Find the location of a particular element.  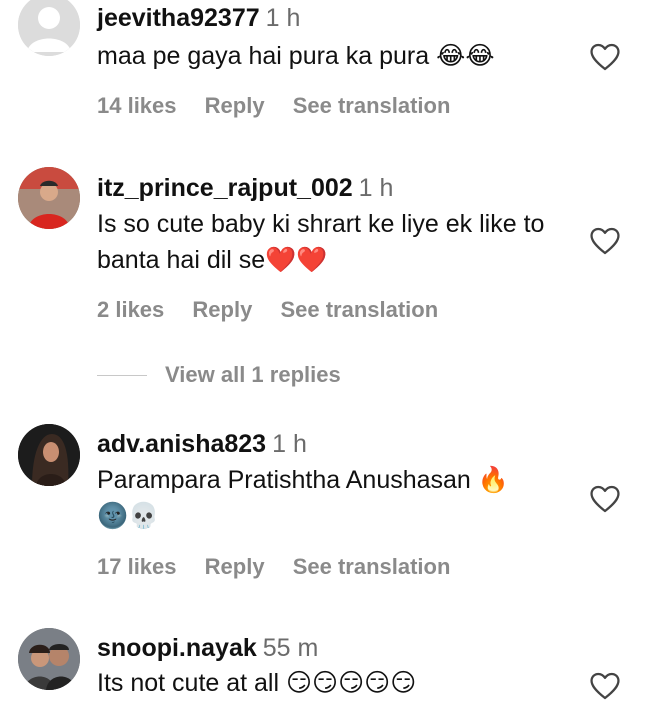

comment-username: adv.anisha823 1 h is located at coordinates (202, 444).